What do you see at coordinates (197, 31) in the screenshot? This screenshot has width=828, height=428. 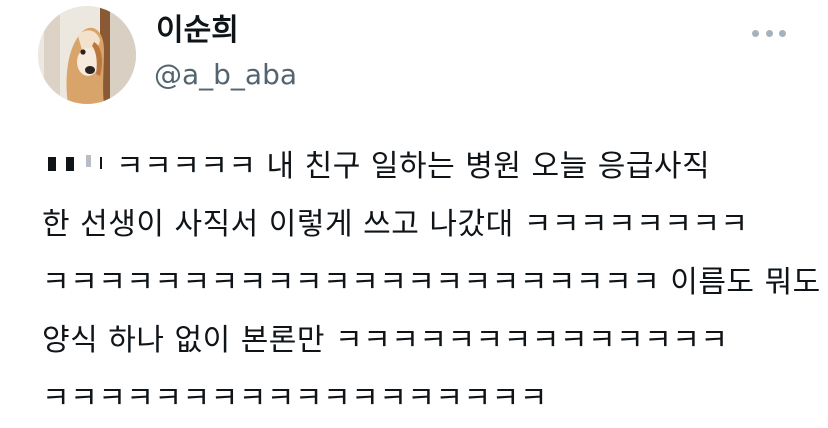 I see `author-display-name: 이순희` at bounding box center [197, 31].